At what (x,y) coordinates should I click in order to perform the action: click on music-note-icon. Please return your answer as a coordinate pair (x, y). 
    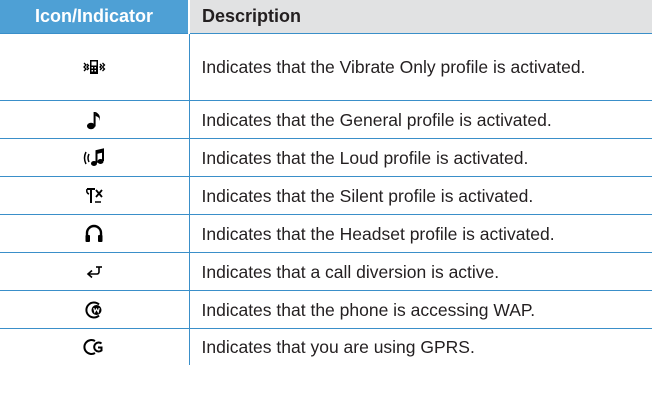
    Looking at the image, I should click on (94, 120).